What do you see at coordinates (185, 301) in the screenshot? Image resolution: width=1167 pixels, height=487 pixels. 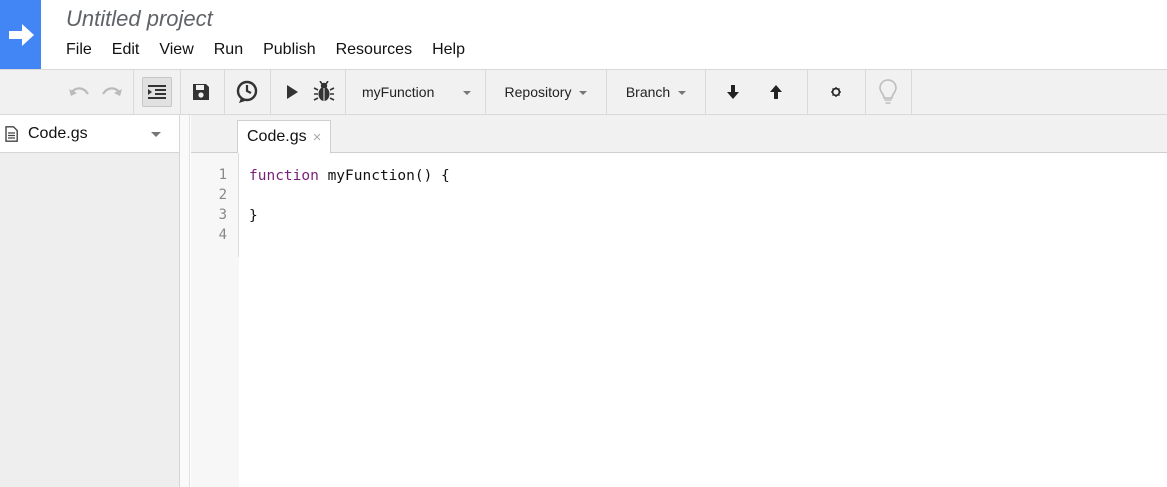 I see `panel-divider` at bounding box center [185, 301].